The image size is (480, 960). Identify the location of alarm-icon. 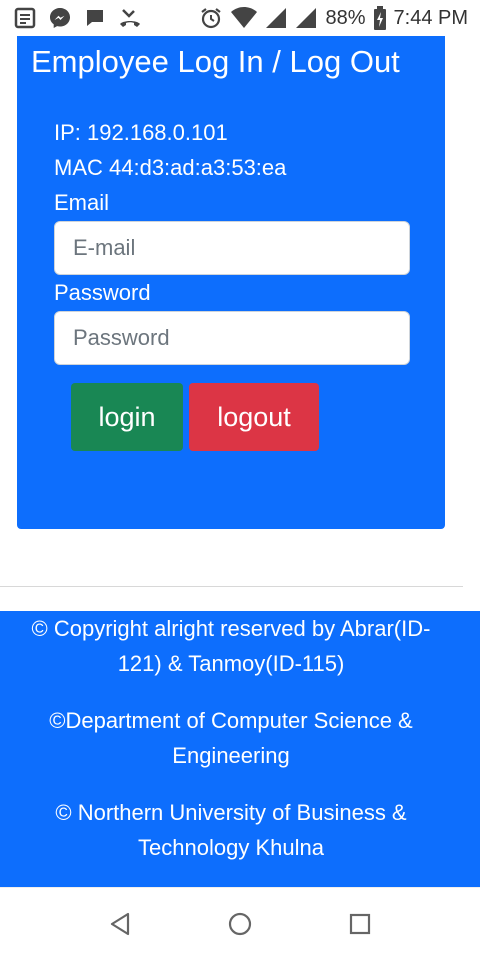
(211, 18).